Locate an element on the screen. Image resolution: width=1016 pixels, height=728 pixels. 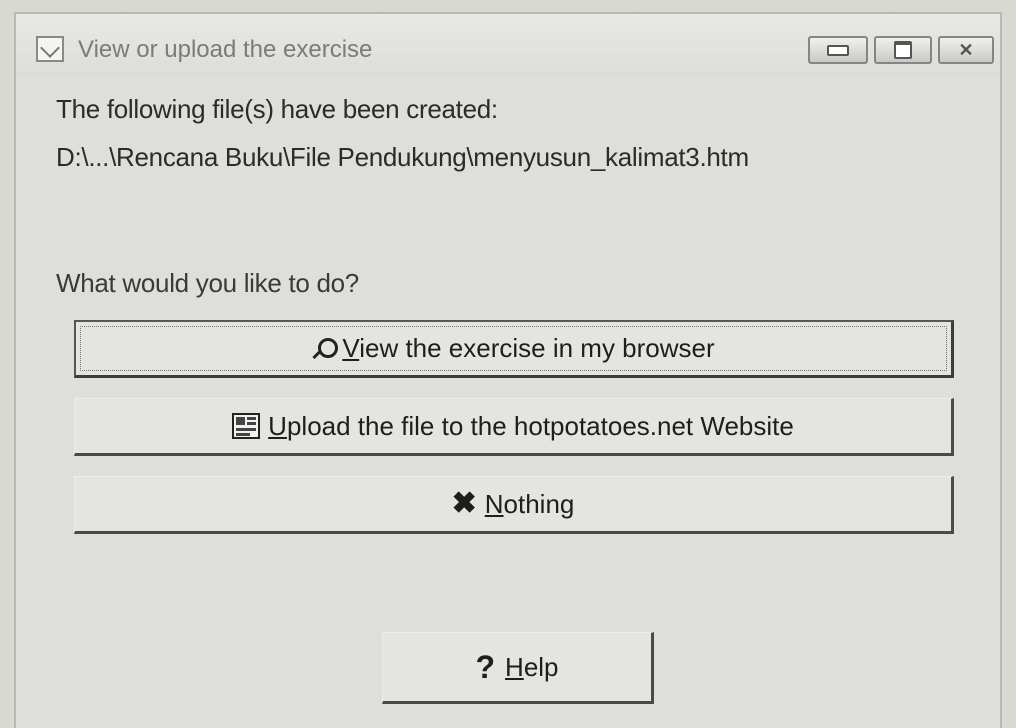
search-icon is located at coordinates (325, 348).